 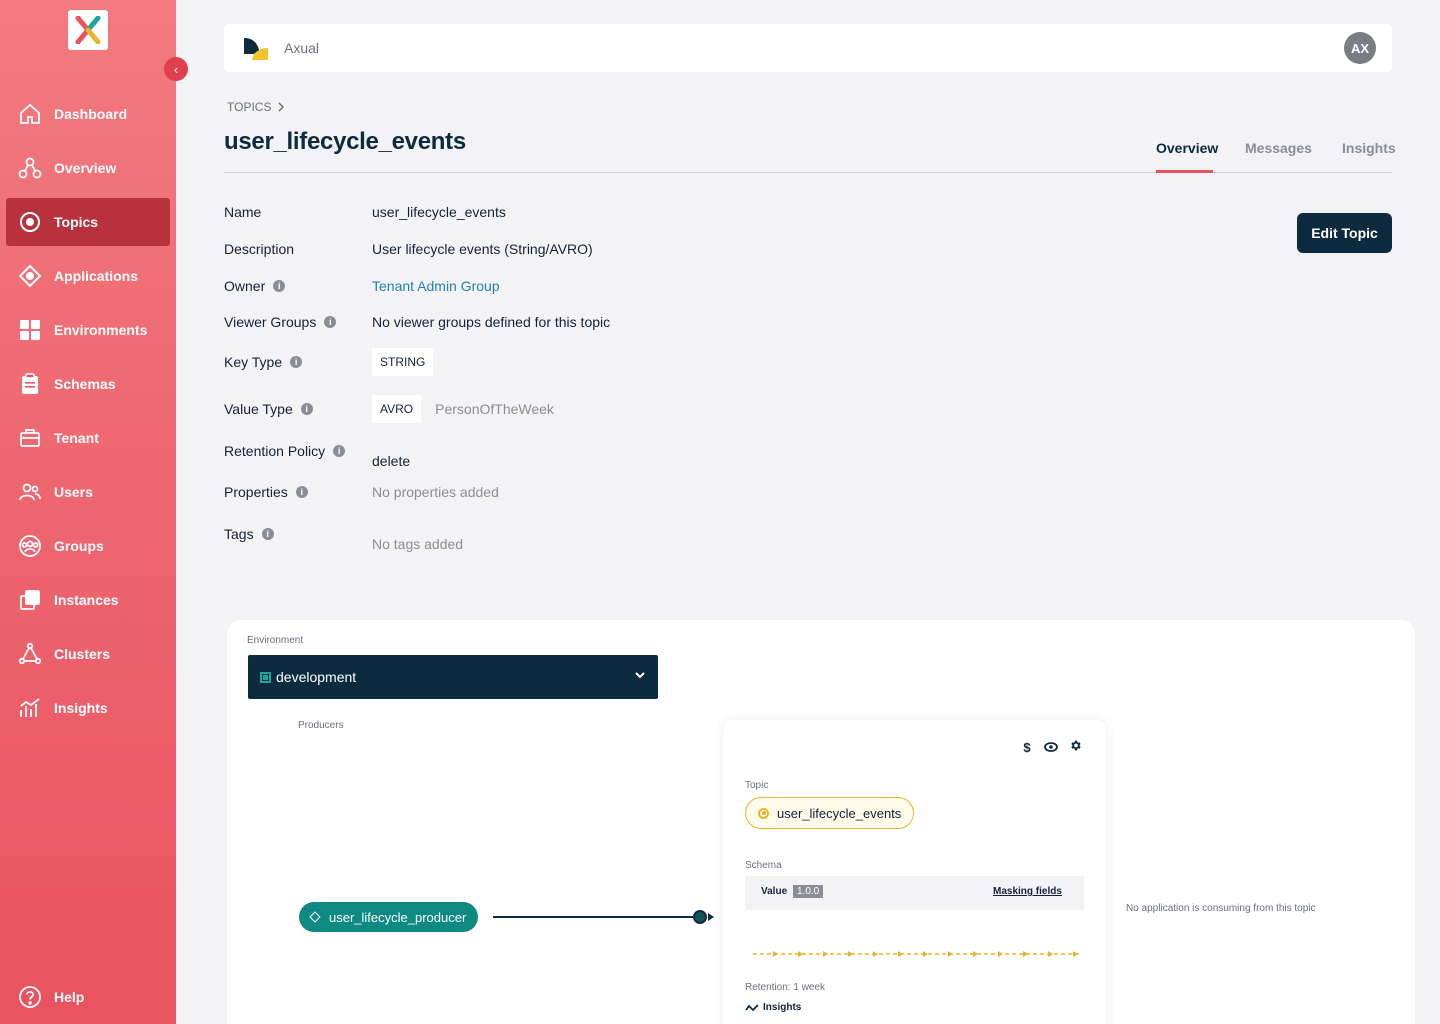 I want to click on sidebar-item-dashboard: Dashboard, so click(x=88, y=114).